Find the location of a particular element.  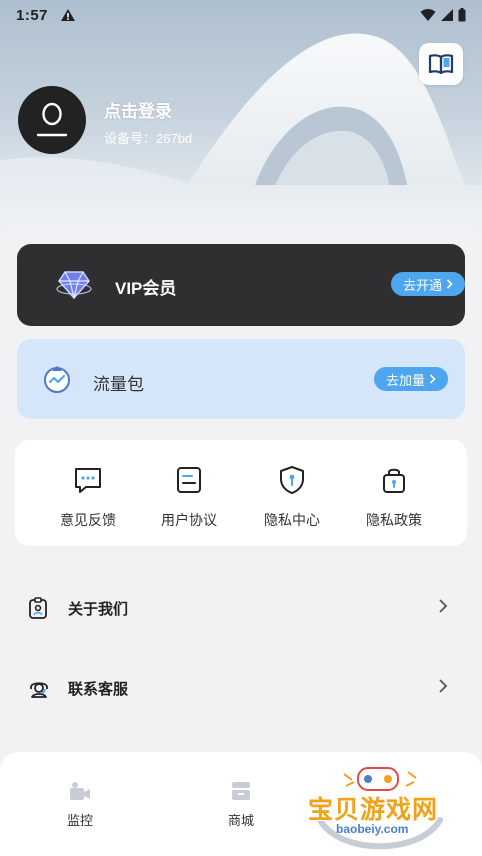

status-time: 1:57 is located at coordinates (32, 15).